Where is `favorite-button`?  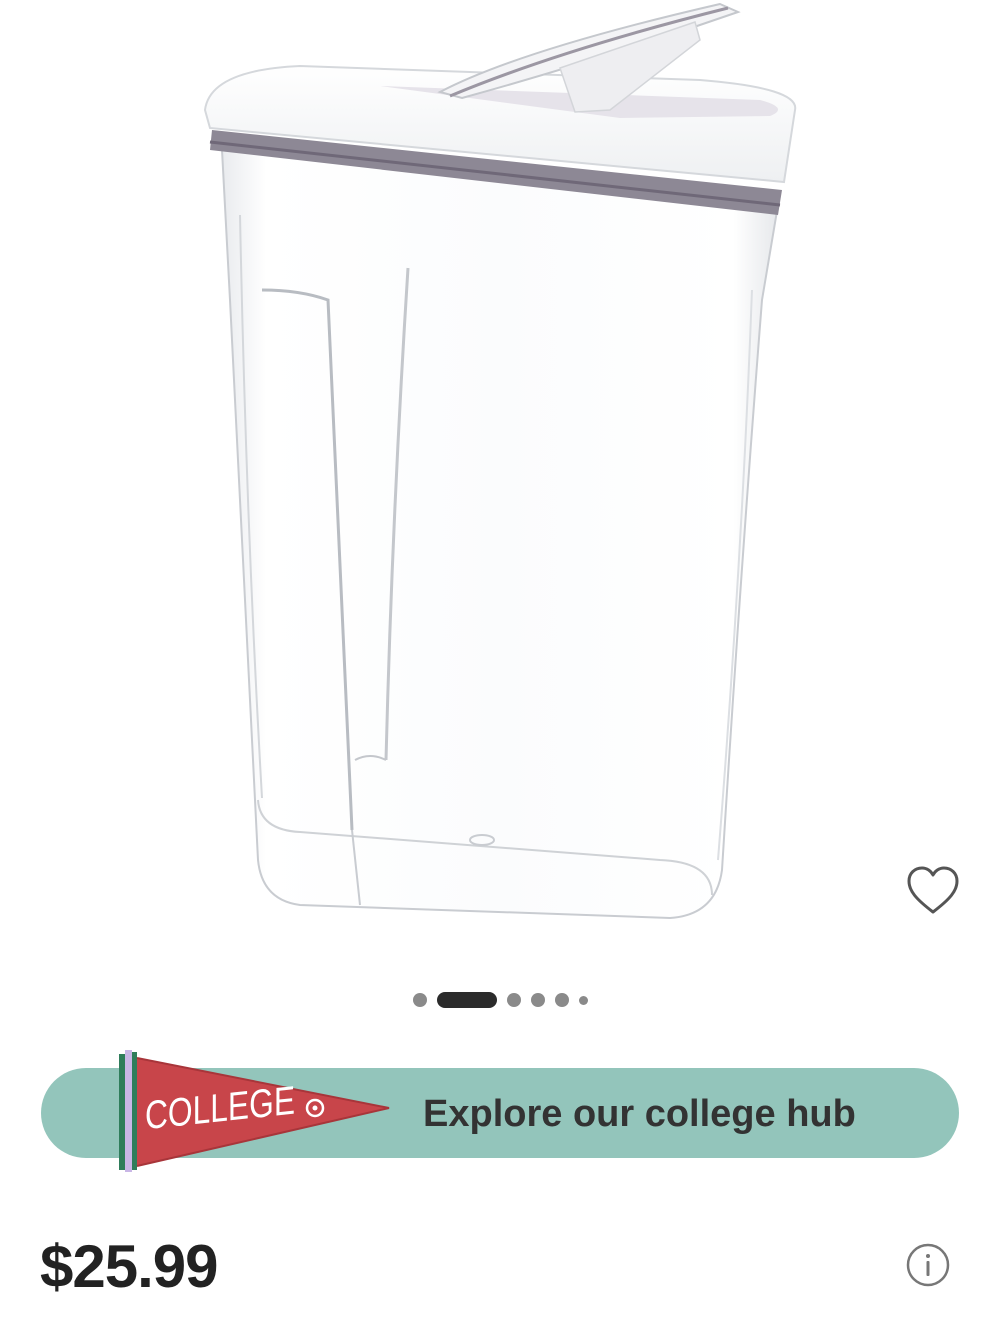 favorite-button is located at coordinates (933, 891).